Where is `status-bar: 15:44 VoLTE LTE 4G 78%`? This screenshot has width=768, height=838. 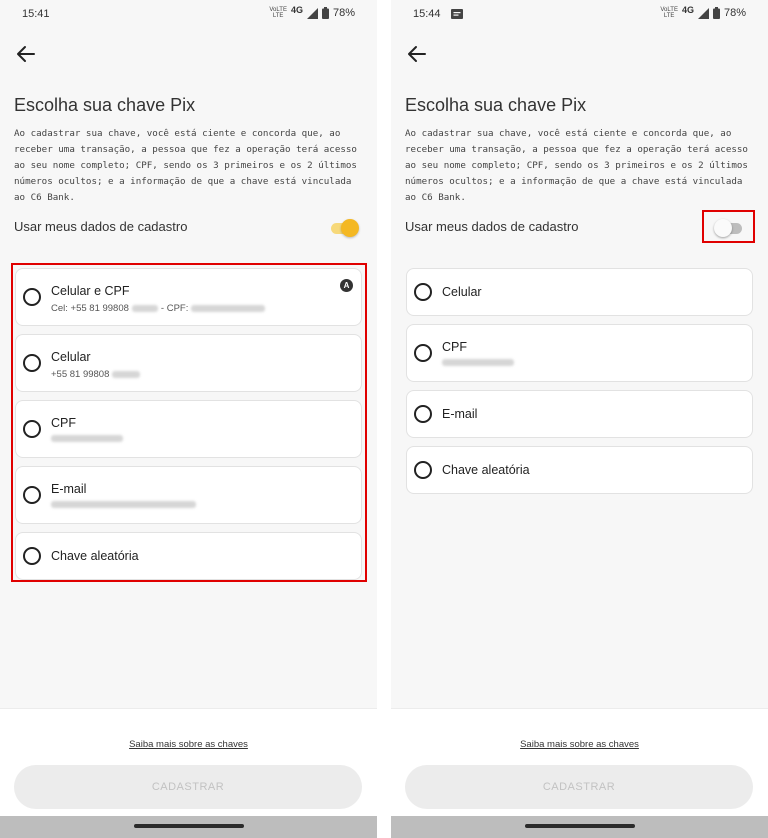
status-bar: 15:44 VoLTE LTE 4G 78% is located at coordinates (579, 15).